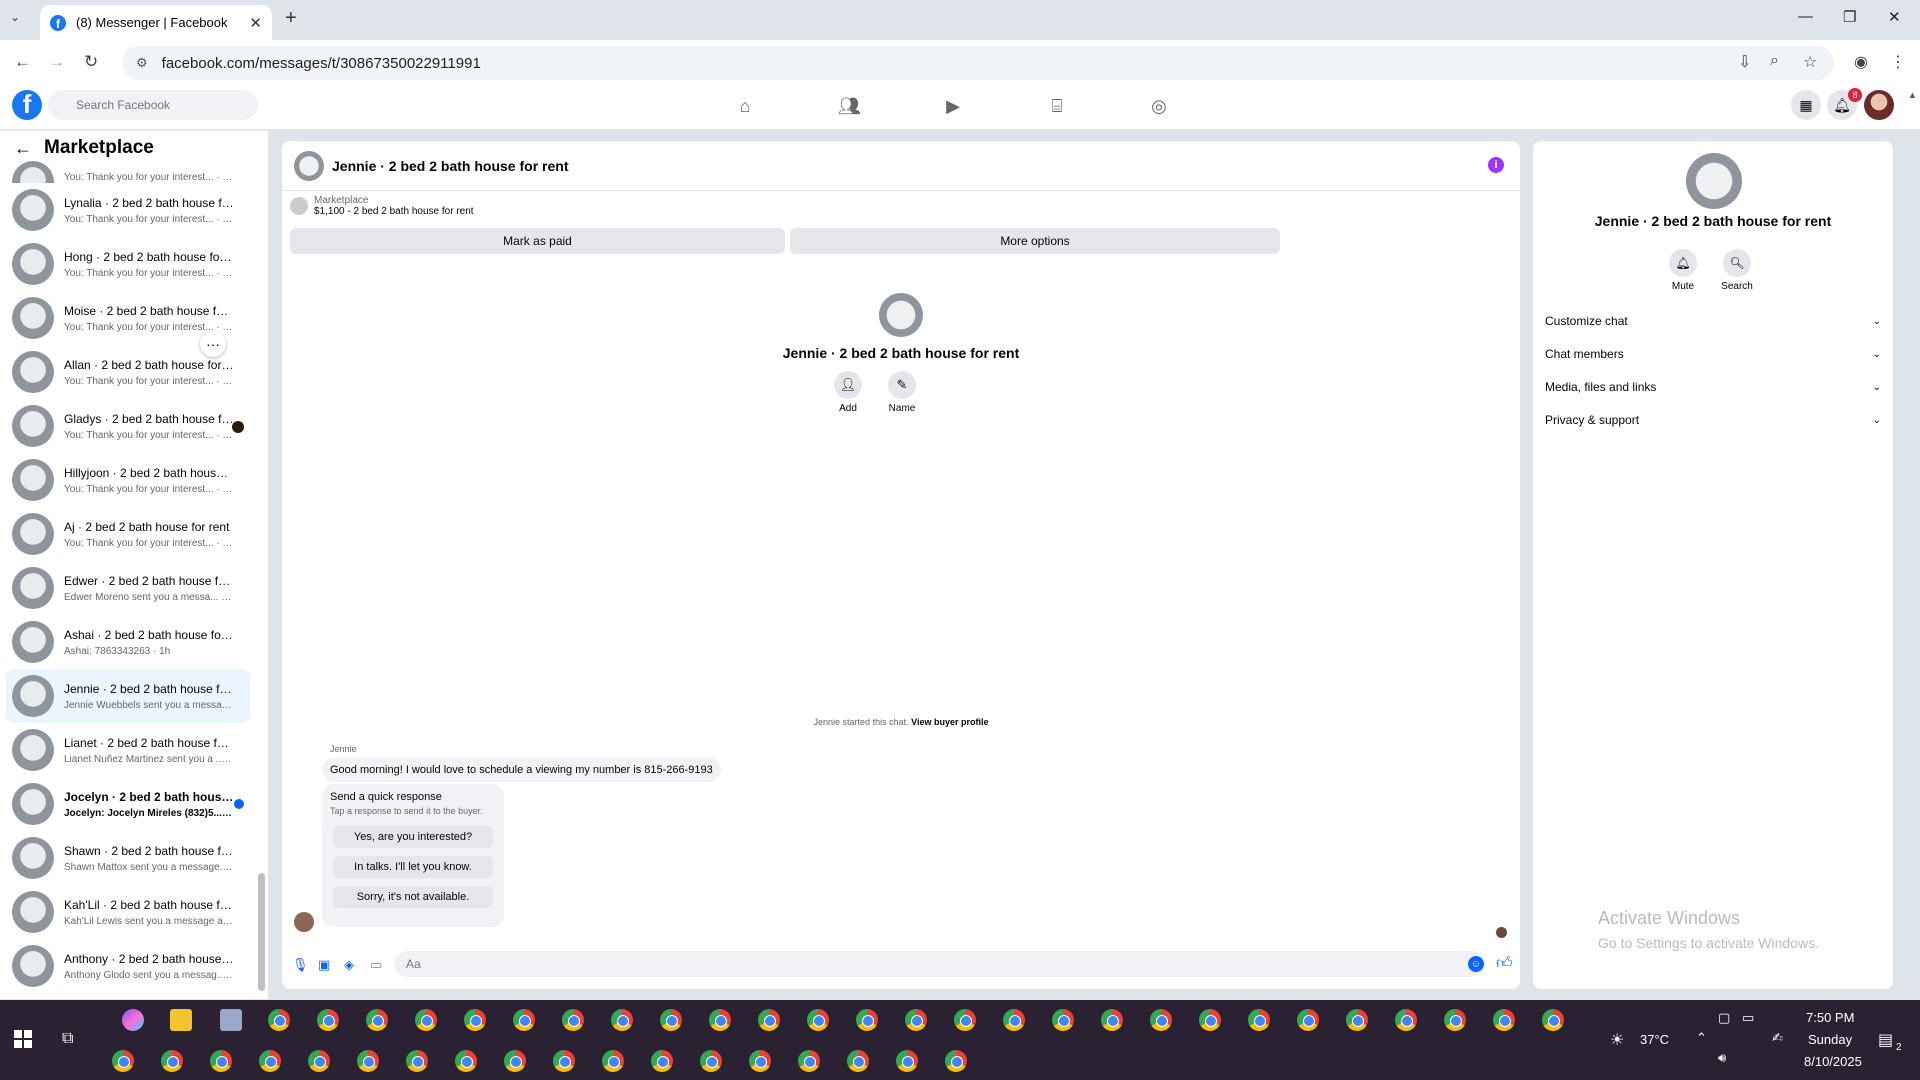  Describe the element at coordinates (1805, 16) in the screenshot. I see `minimize-icon: —` at that location.